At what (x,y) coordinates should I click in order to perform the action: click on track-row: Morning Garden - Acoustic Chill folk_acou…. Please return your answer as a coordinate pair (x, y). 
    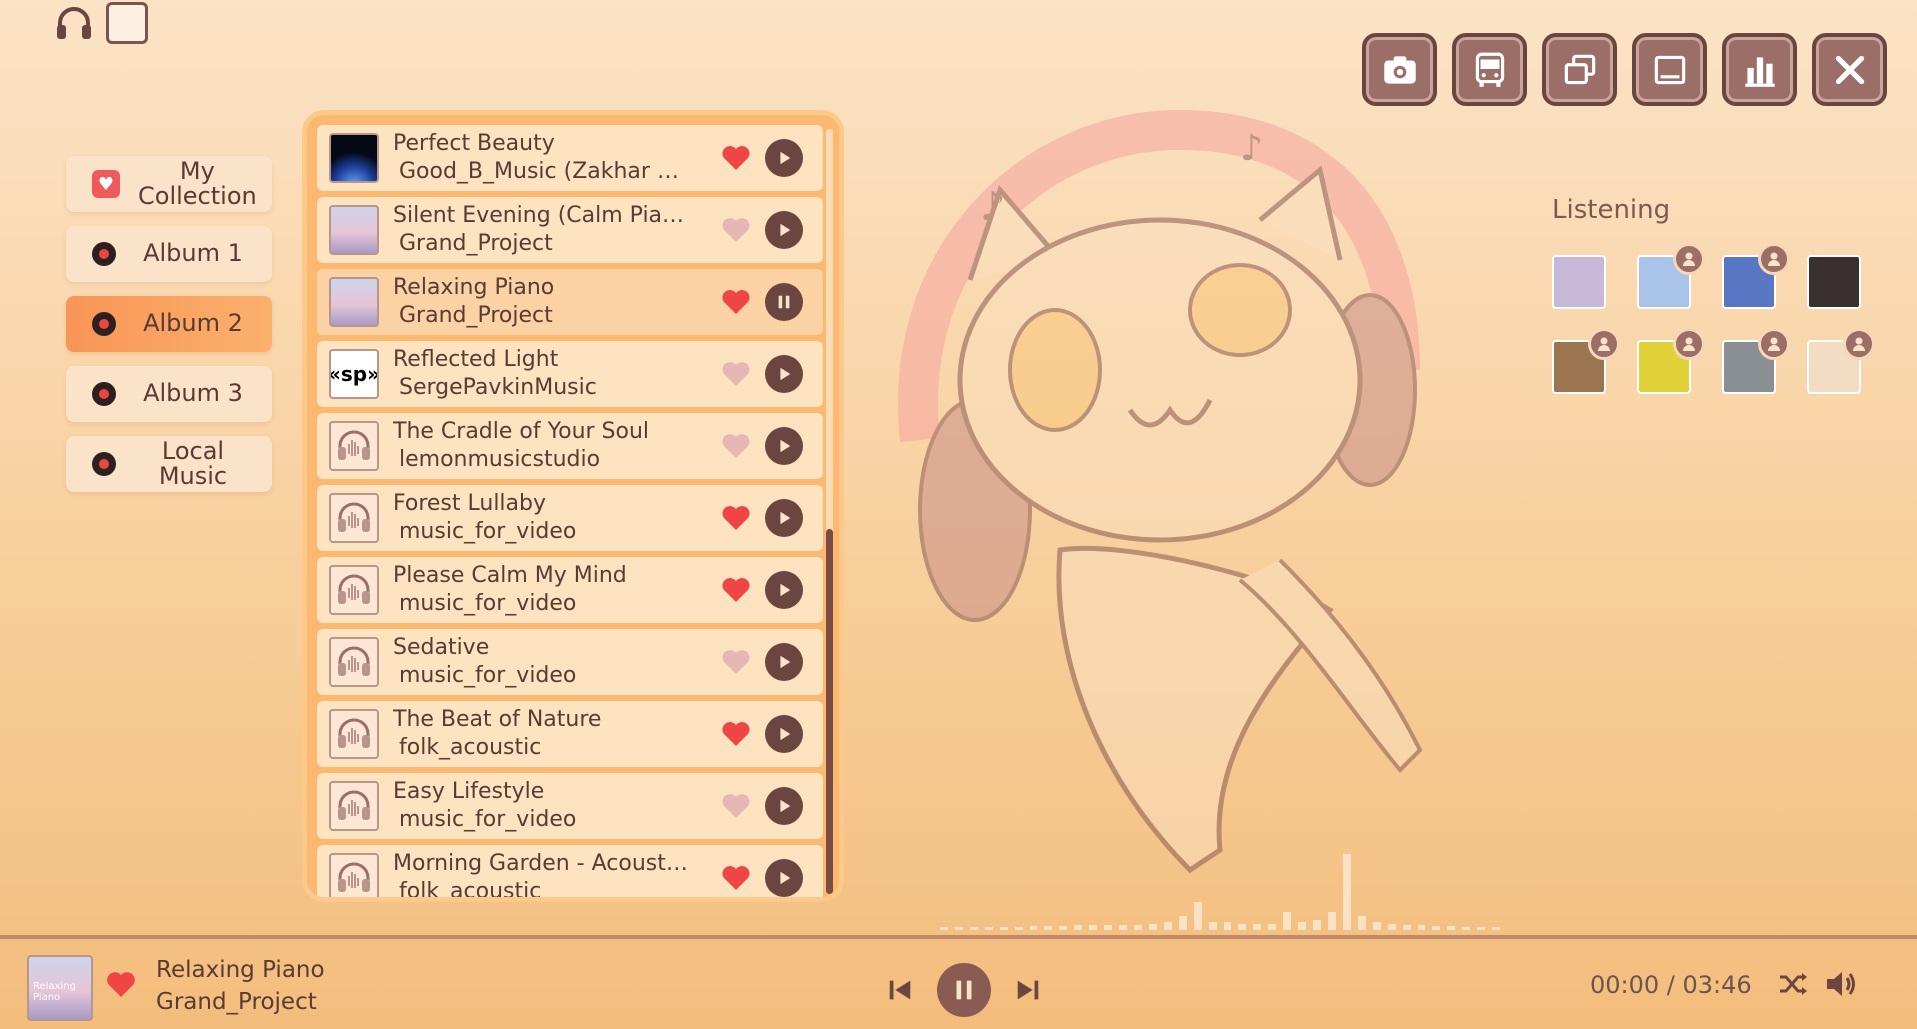
    Looking at the image, I should click on (570, 873).